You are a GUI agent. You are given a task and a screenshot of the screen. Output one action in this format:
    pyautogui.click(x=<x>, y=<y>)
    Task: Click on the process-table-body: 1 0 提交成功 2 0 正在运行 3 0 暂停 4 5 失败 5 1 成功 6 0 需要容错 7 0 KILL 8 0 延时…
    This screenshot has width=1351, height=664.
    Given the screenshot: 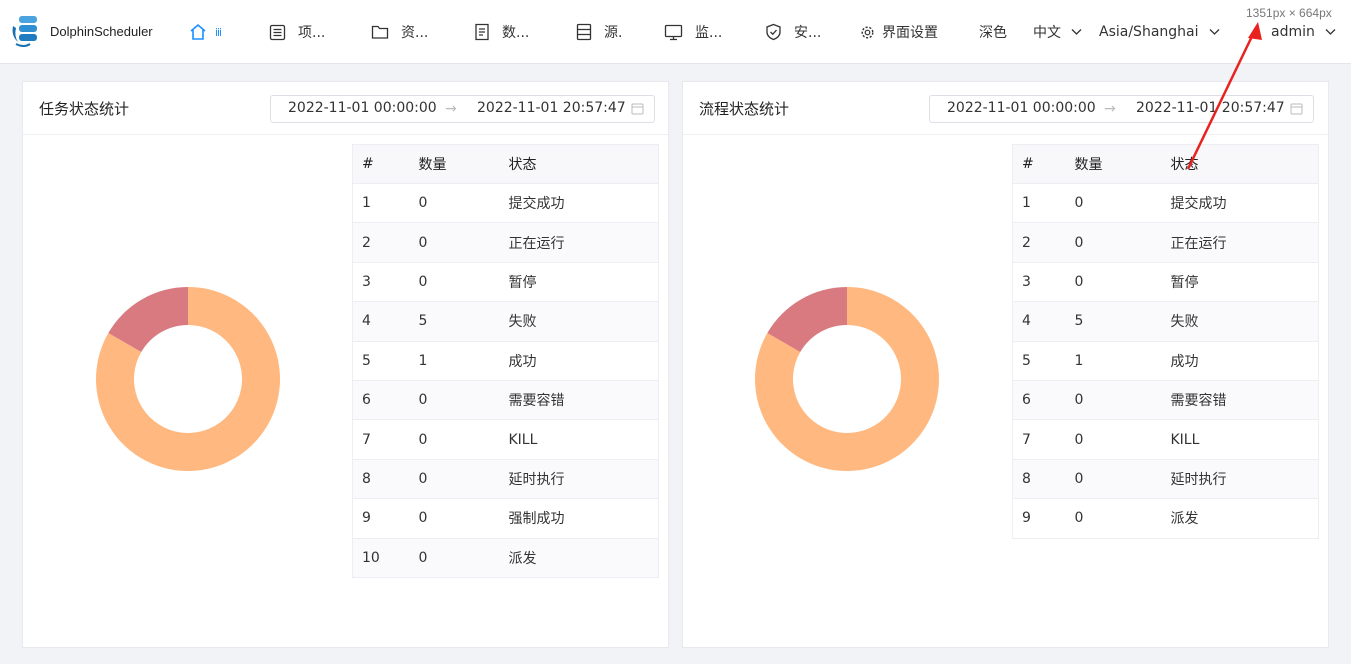 What is the action you would take?
    pyautogui.click(x=1165, y=361)
    